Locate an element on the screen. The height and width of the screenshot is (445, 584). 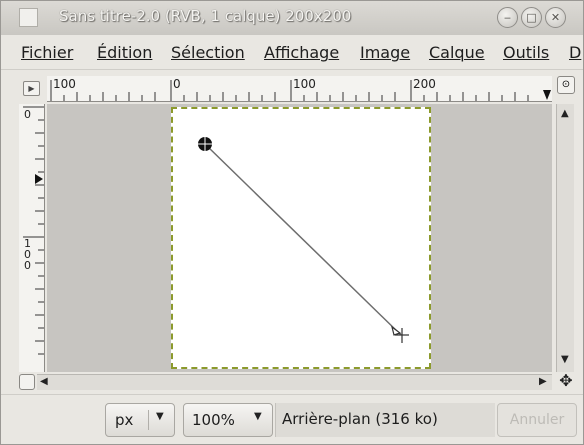
vruler-pointer-marker is located at coordinates (39, 179).